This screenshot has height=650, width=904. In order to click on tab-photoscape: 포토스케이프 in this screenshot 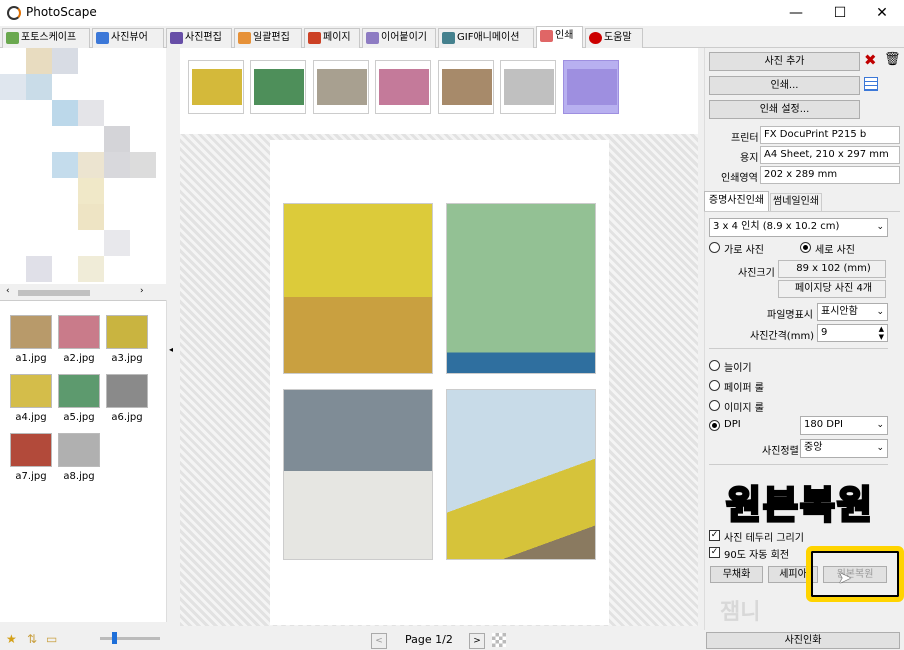, I will do `click(46, 38)`.